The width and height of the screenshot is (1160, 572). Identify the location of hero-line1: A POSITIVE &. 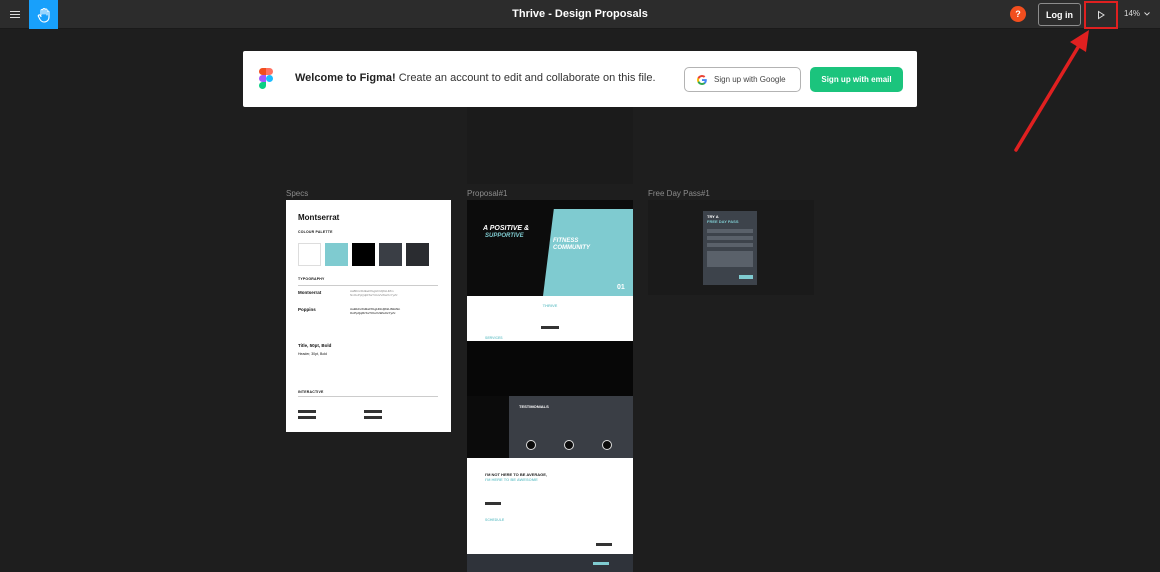
(506, 228).